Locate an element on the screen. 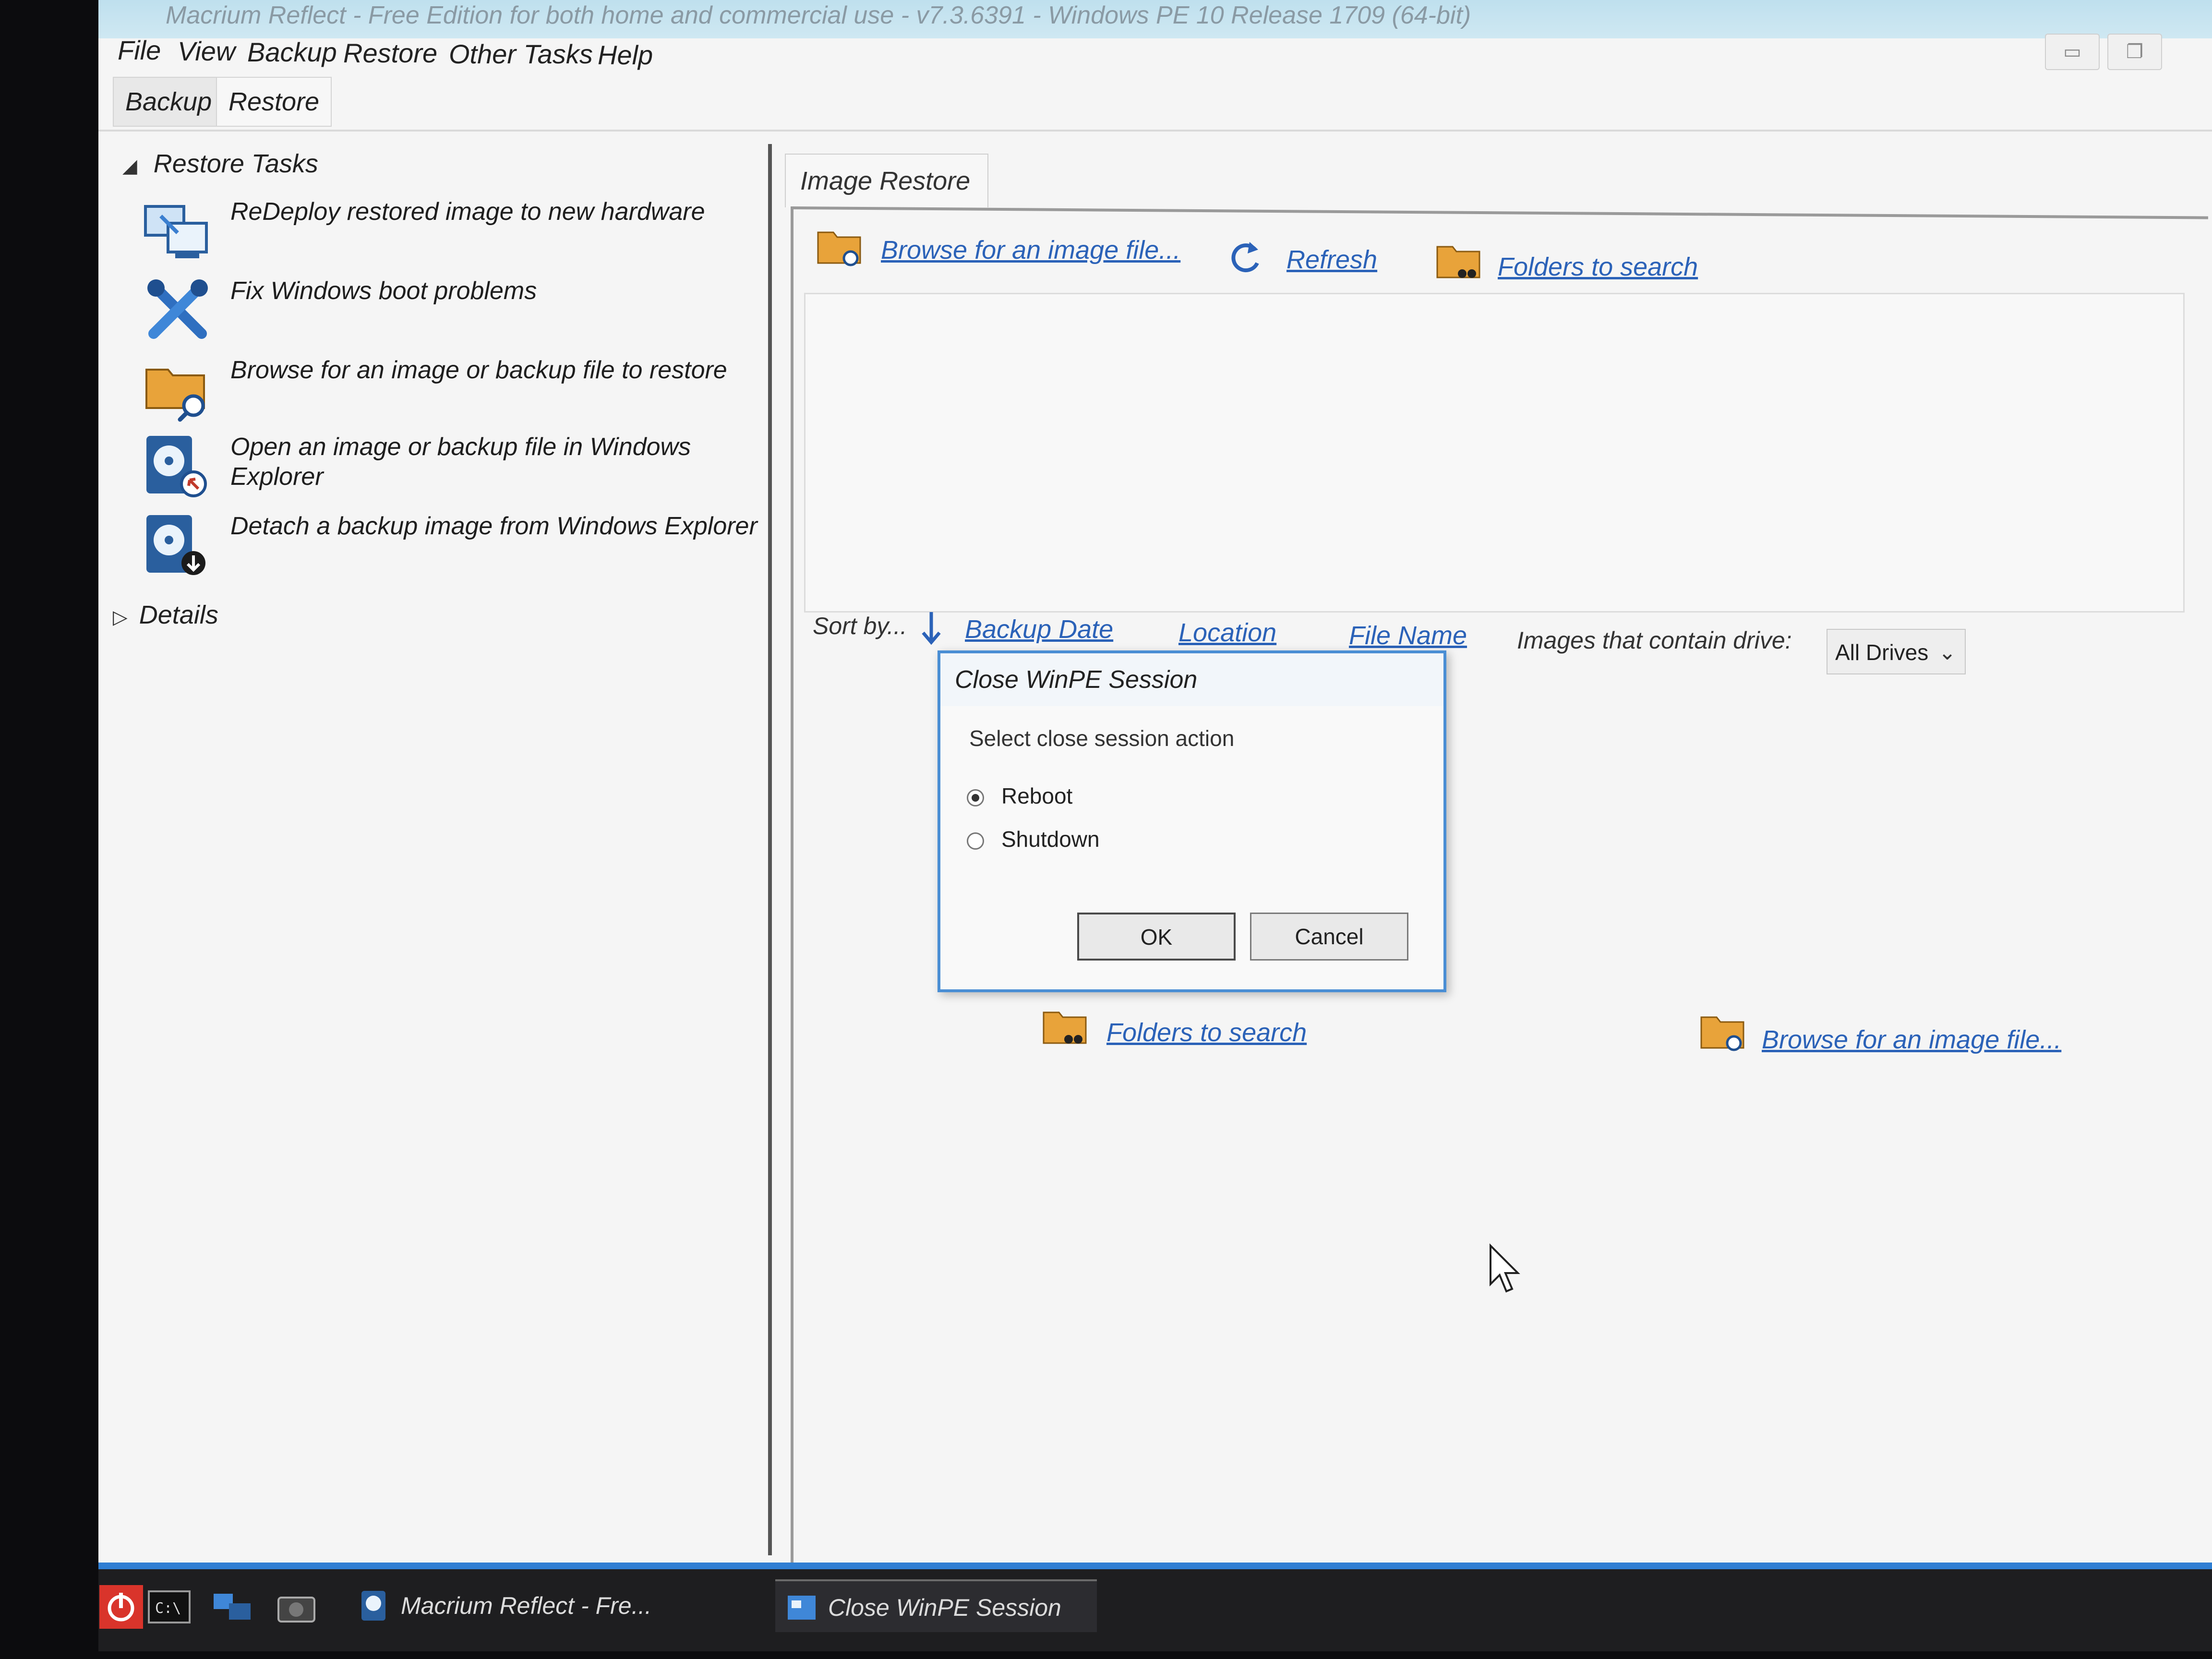 The image size is (2212, 1659). refresh-icon is located at coordinates (1245, 256).